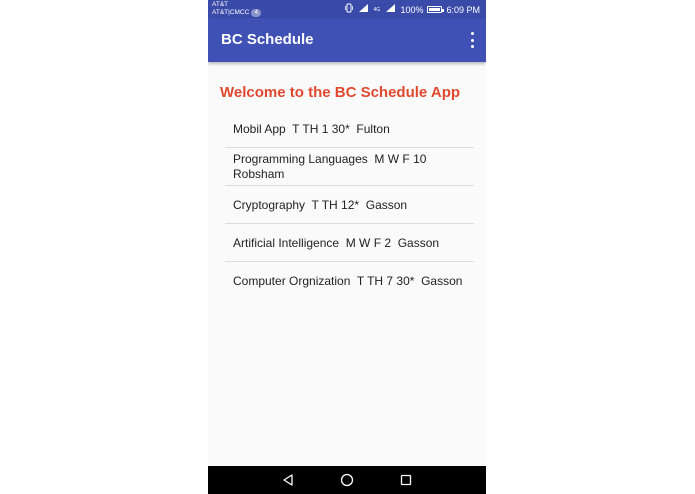  I want to click on status-time: 6:09 PM, so click(463, 9).